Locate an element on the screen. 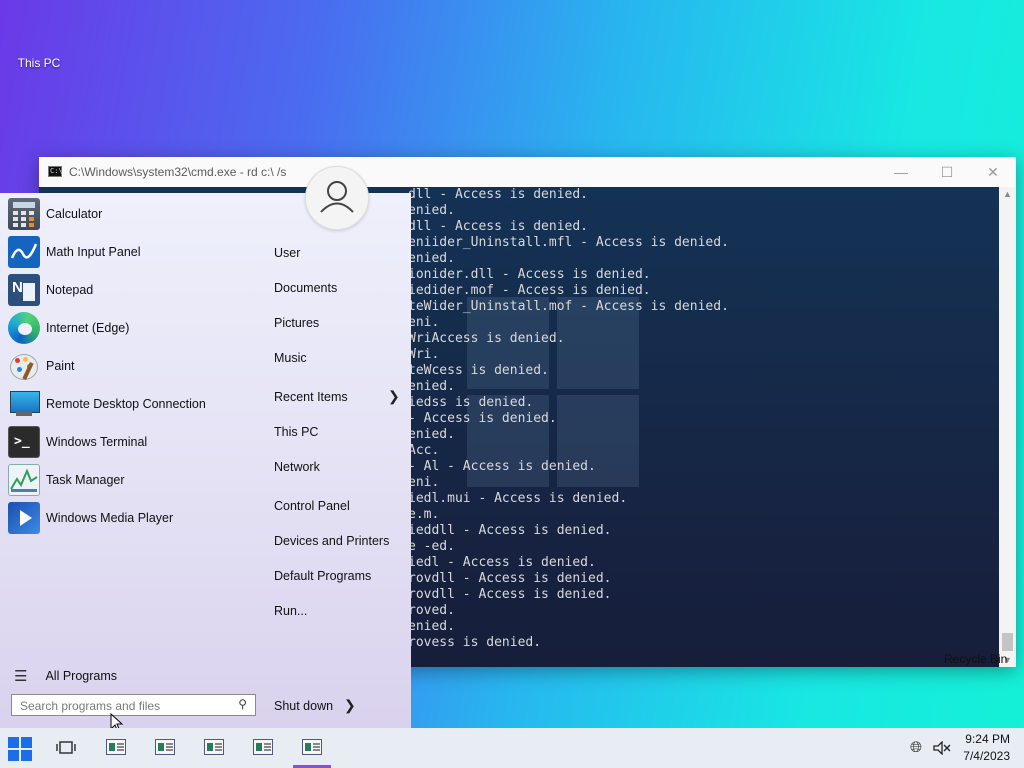 Image resolution: width=1024 pixels, height=768 pixels. program-notepad: N Notepad is located at coordinates (133, 290).